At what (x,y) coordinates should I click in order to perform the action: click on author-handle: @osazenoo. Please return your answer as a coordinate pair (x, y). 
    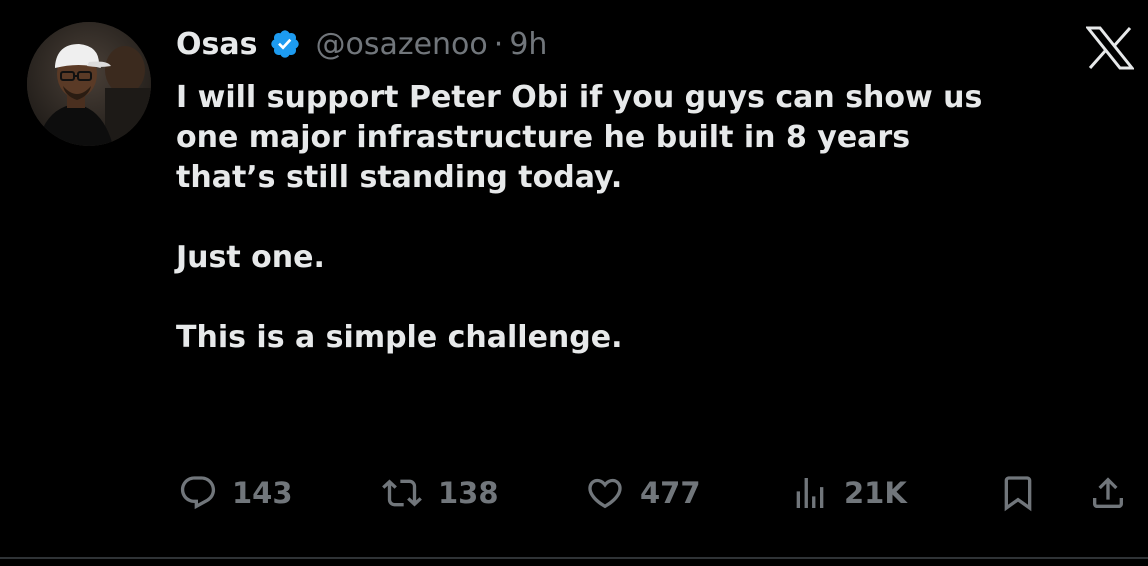
    Looking at the image, I should click on (401, 44).